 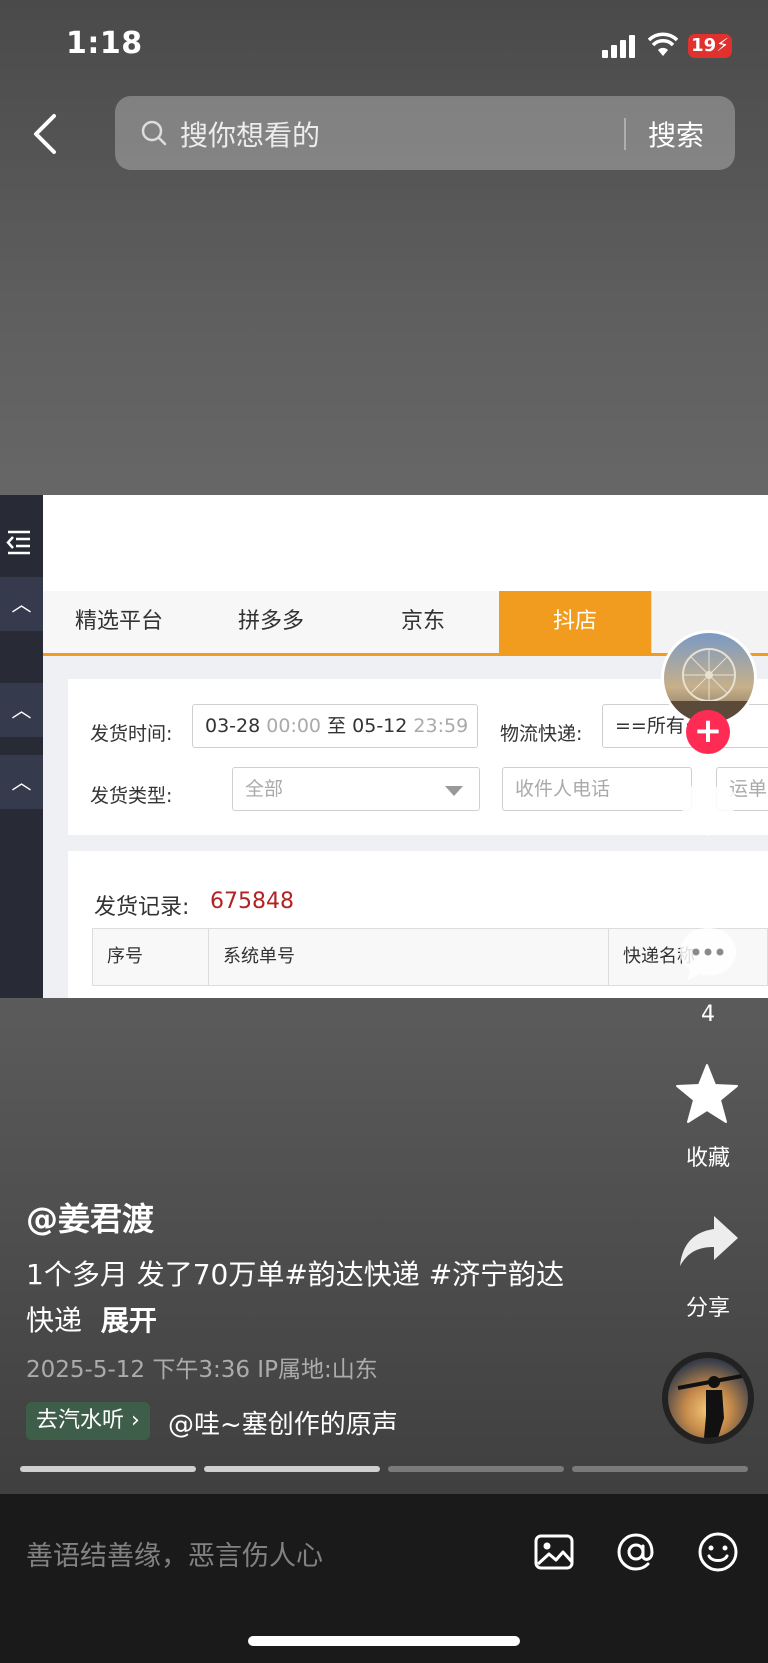 What do you see at coordinates (384, 1469) in the screenshot?
I see `video-progress-bar` at bounding box center [384, 1469].